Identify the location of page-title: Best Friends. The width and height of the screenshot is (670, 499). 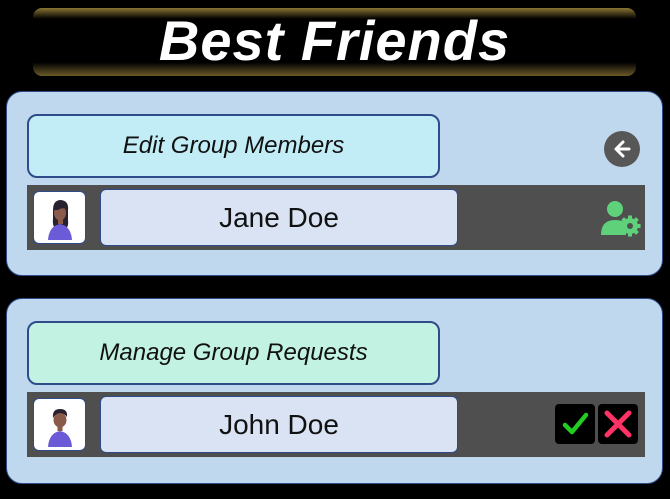
(334, 40).